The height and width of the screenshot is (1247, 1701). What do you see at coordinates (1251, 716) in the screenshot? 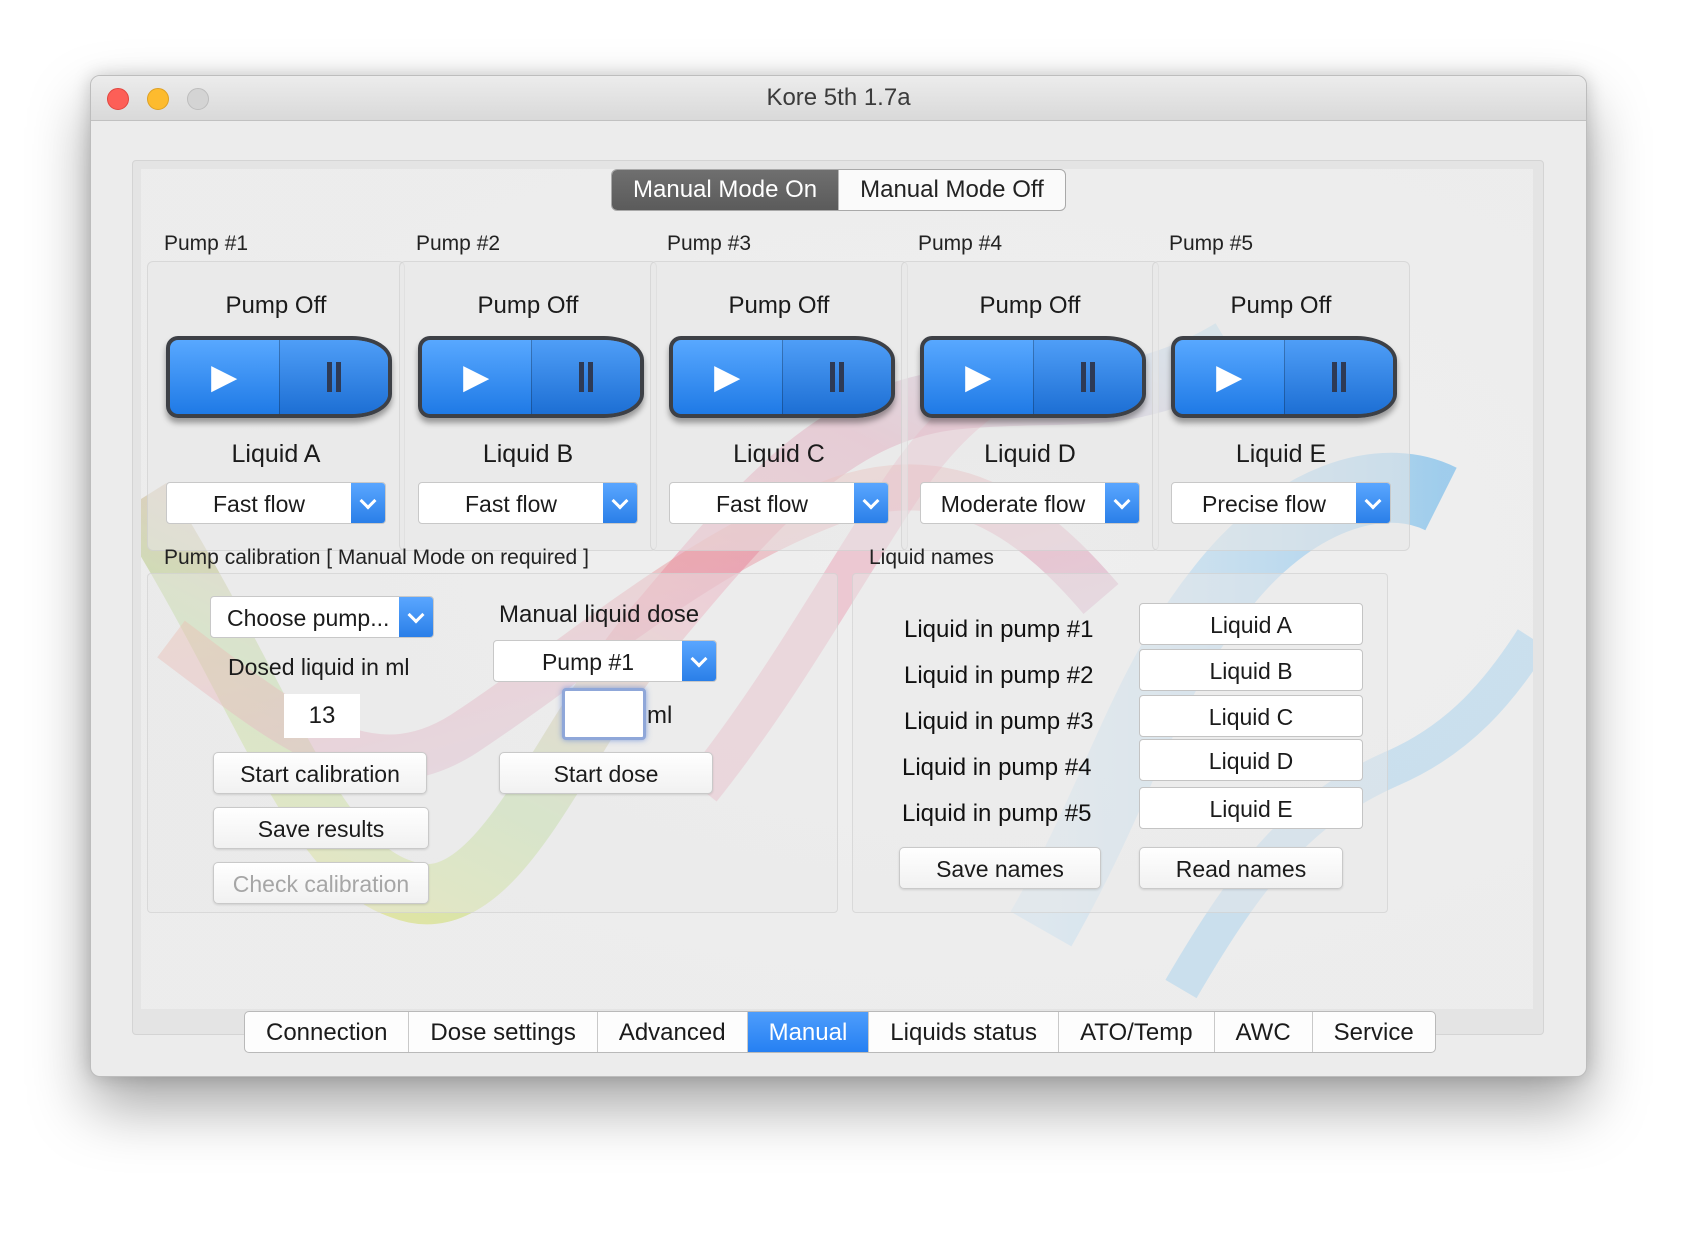
I see `liquid-name-field-3: Liquid C` at bounding box center [1251, 716].